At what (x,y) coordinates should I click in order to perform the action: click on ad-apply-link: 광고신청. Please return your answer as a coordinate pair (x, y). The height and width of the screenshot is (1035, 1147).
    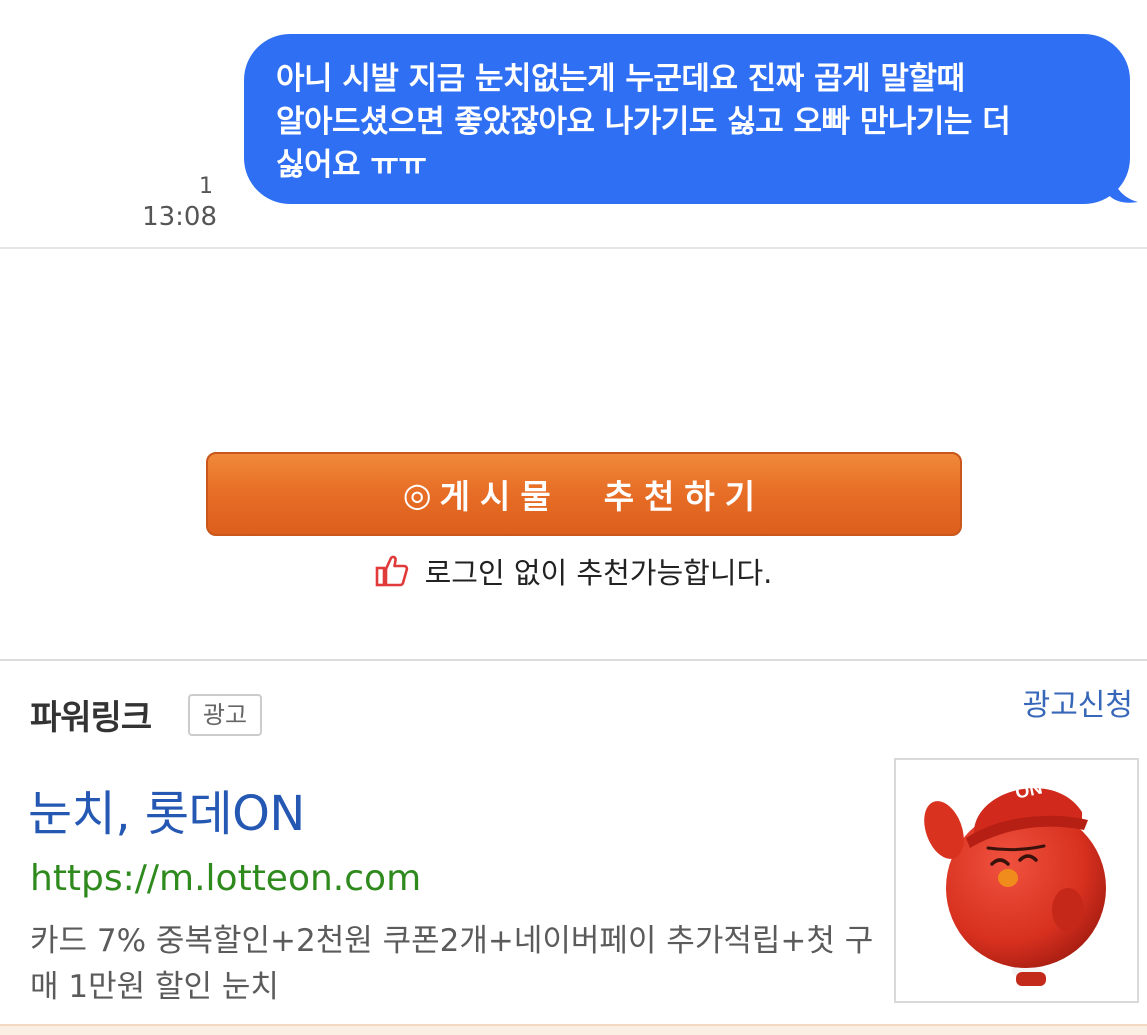
    Looking at the image, I should click on (1078, 702).